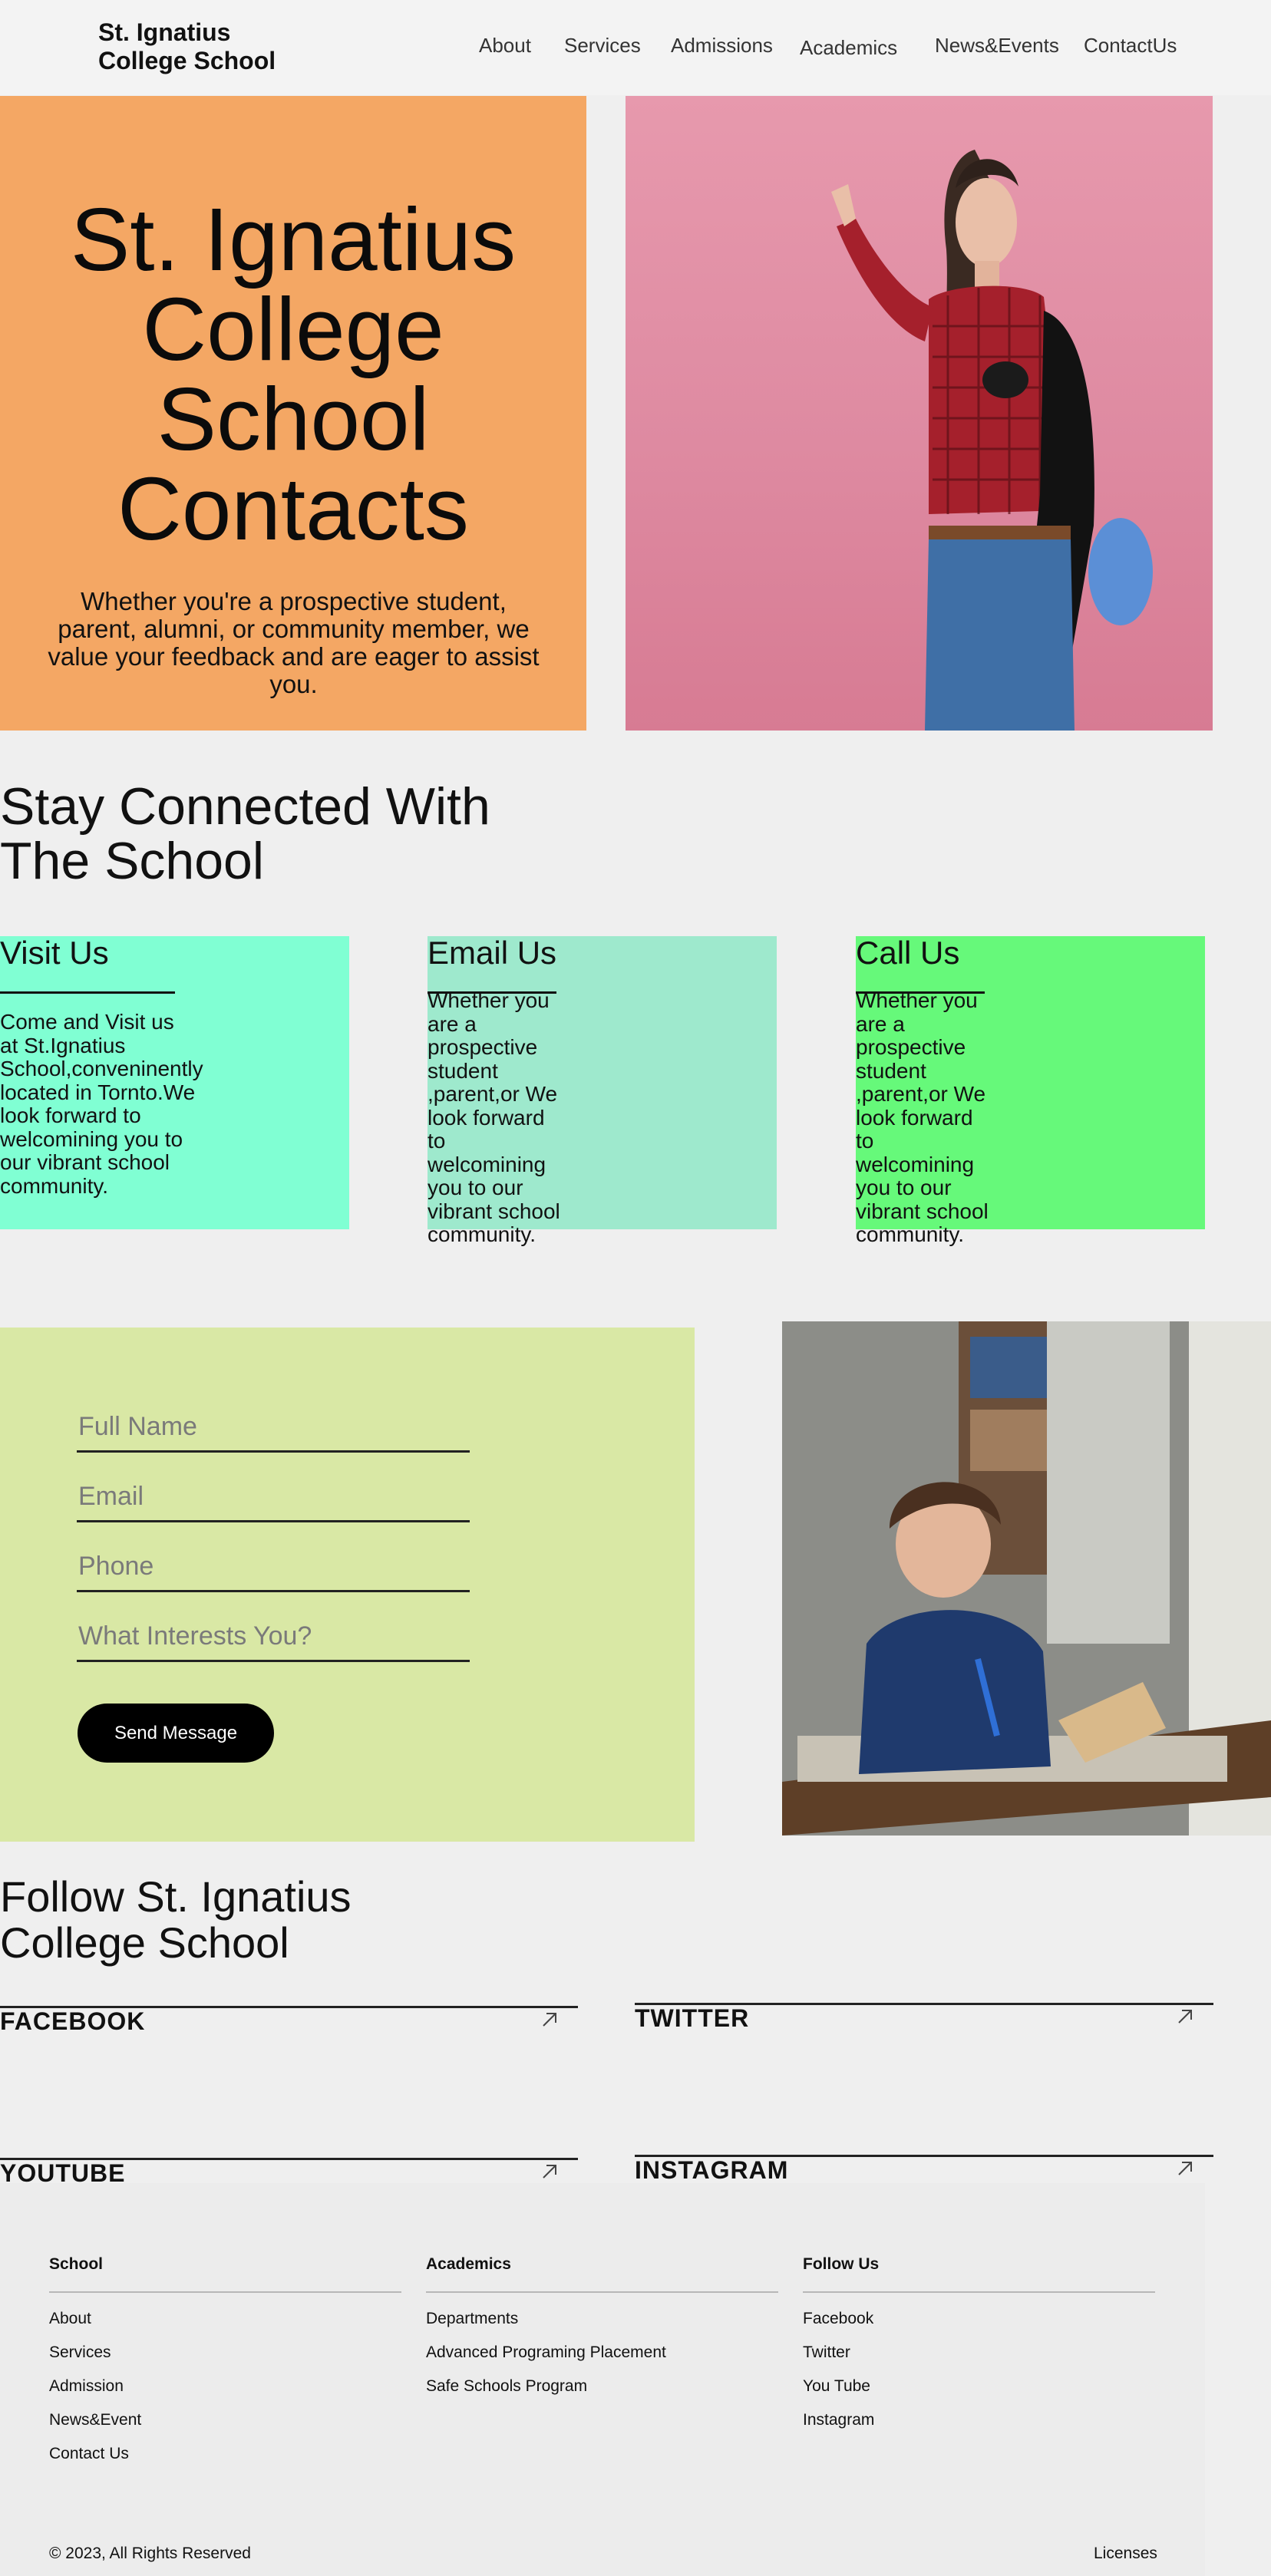 The height and width of the screenshot is (2576, 1271). What do you see at coordinates (273, 1570) in the screenshot?
I see `phone-input` at bounding box center [273, 1570].